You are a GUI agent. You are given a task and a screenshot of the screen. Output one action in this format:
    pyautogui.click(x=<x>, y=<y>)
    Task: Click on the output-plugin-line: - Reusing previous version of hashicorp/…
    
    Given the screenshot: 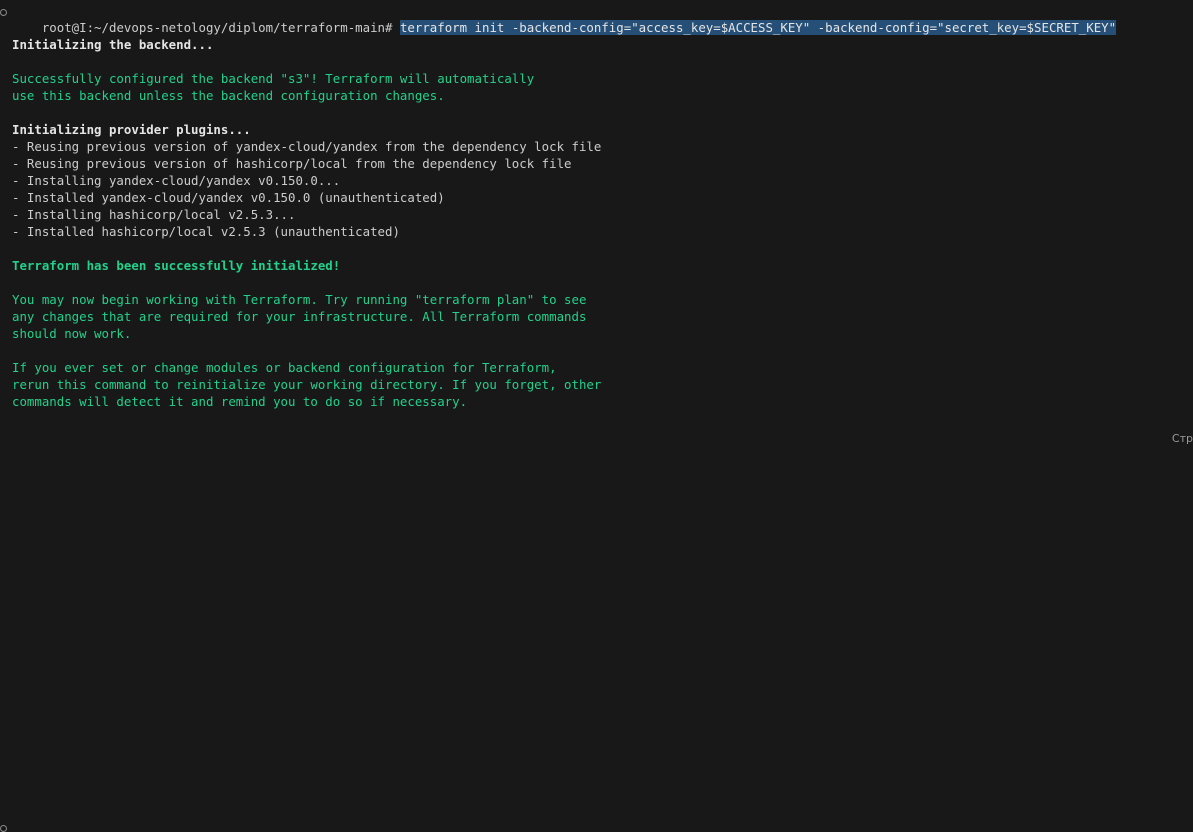 What is the action you would take?
    pyautogui.click(x=292, y=163)
    